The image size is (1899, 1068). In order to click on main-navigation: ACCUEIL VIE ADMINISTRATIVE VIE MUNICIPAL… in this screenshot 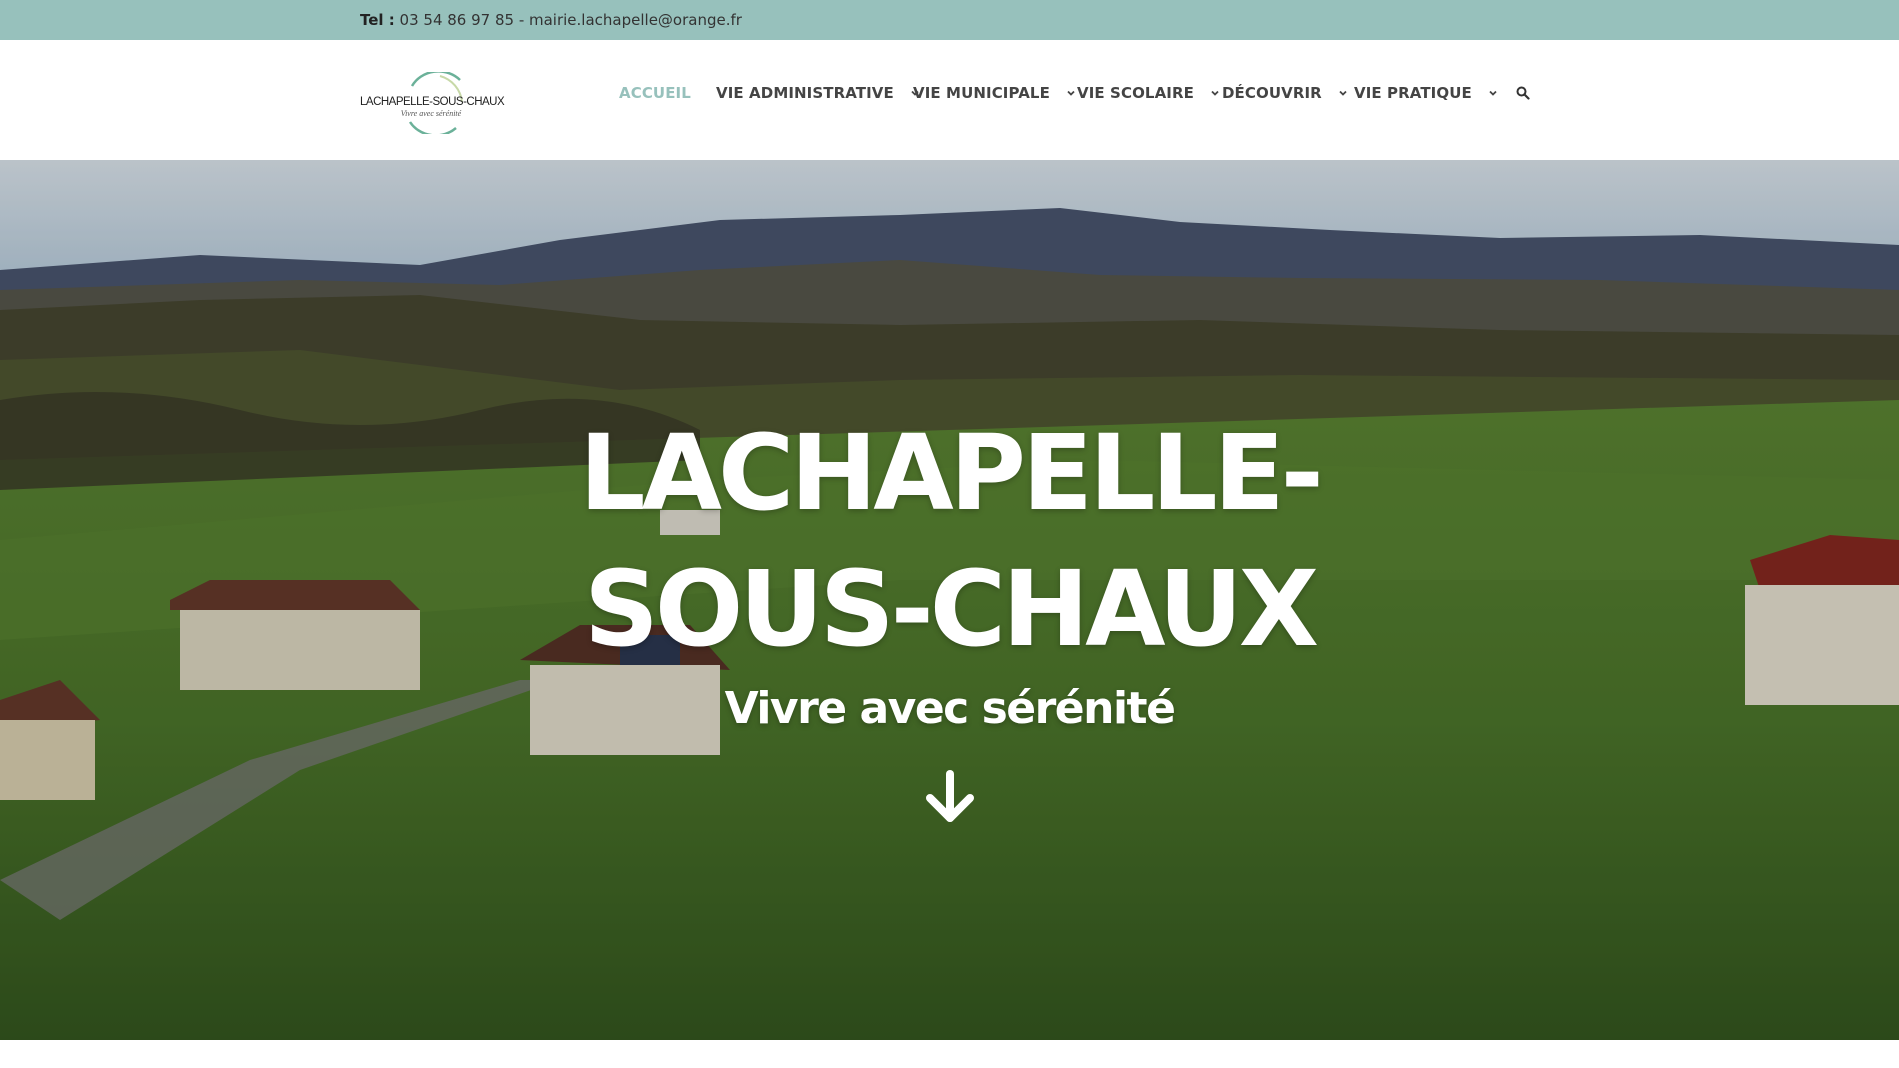, I will do `click(949, 100)`.